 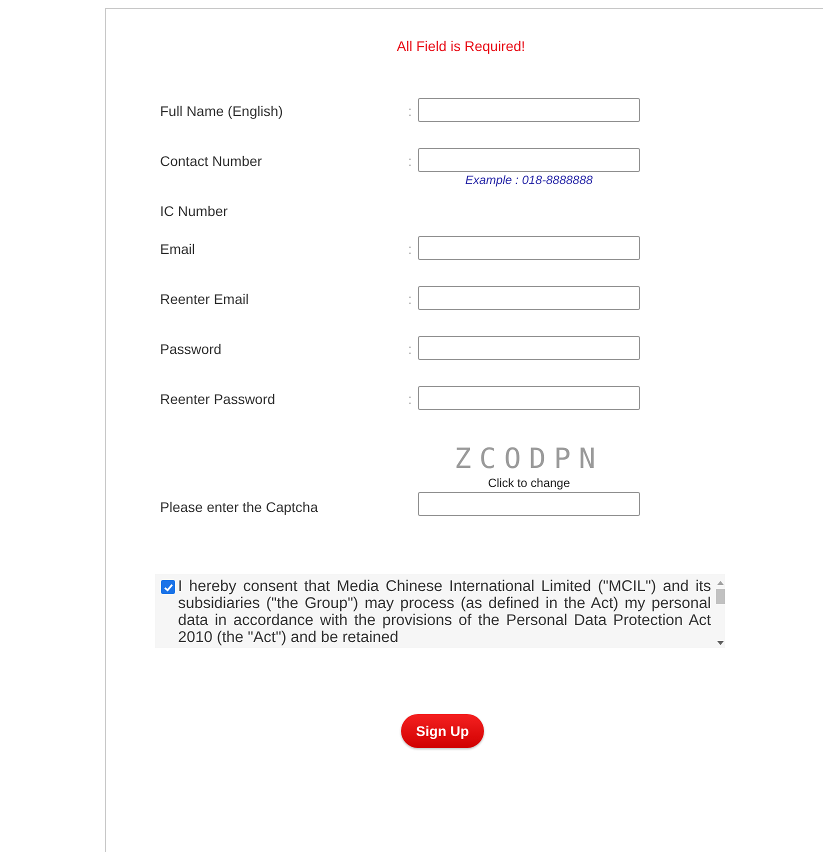 What do you see at coordinates (205, 298) in the screenshot?
I see `field-label: Reenter Email` at bounding box center [205, 298].